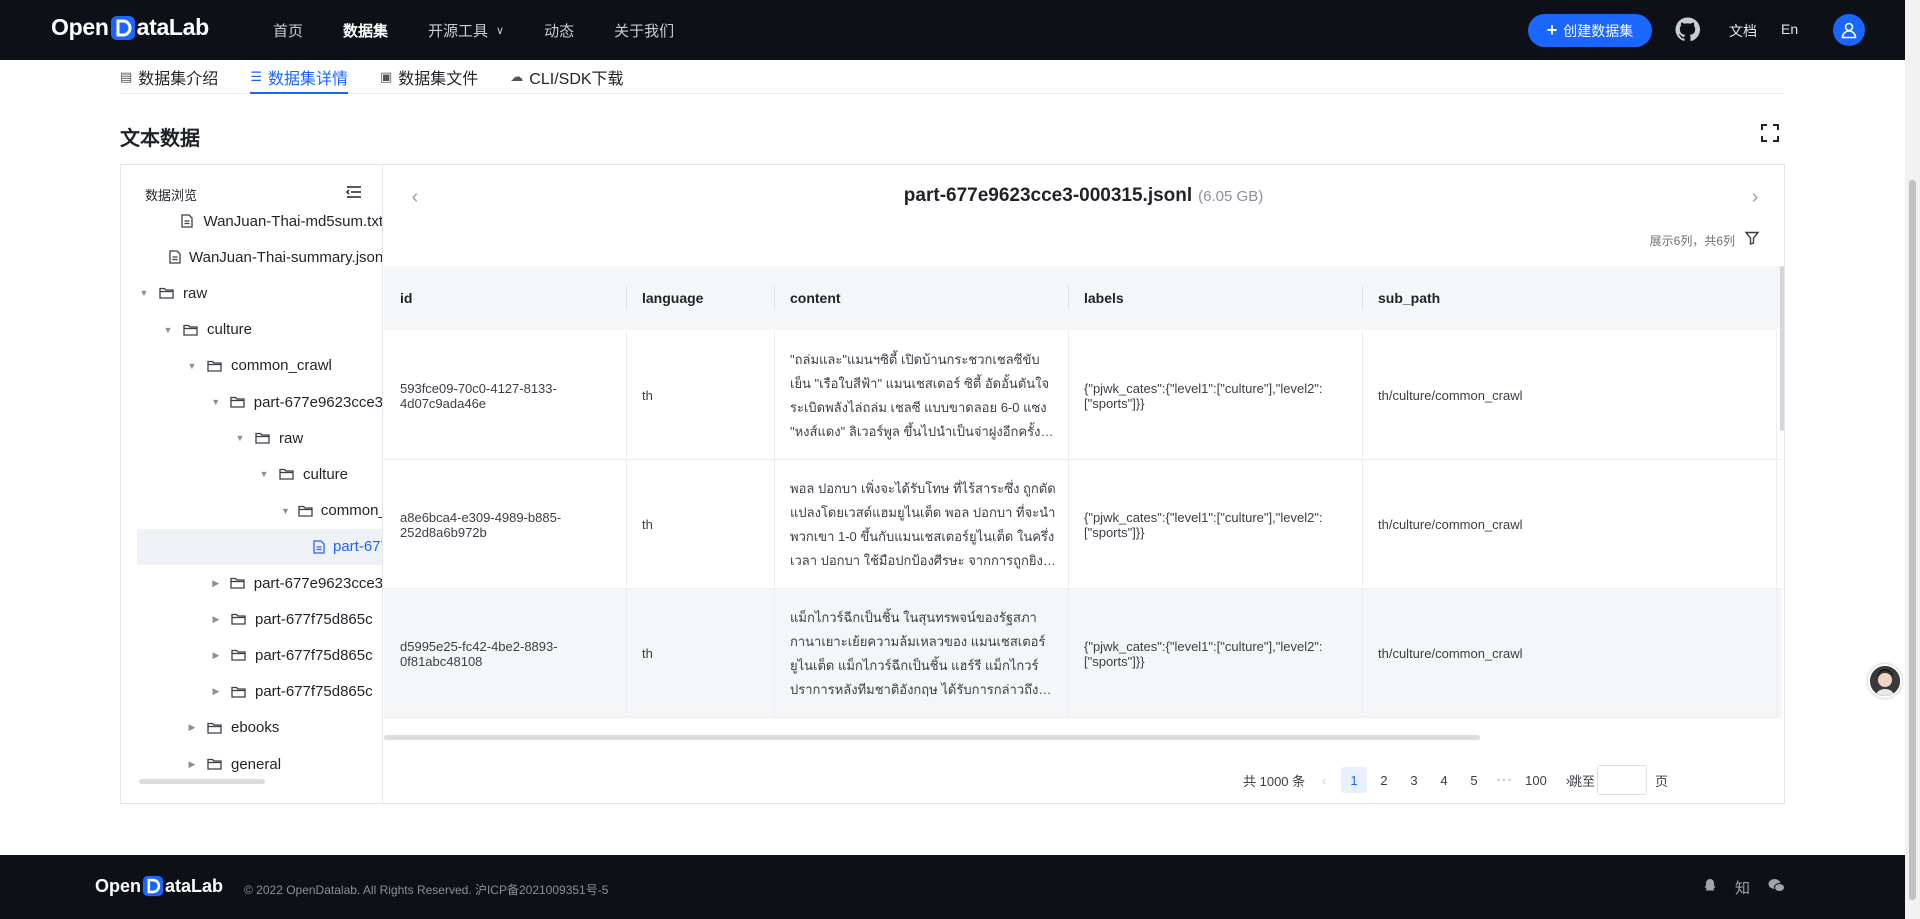  Describe the element at coordinates (466, 30) in the screenshot. I see `nav-opensource-tools: 开源工具 ∨` at that location.